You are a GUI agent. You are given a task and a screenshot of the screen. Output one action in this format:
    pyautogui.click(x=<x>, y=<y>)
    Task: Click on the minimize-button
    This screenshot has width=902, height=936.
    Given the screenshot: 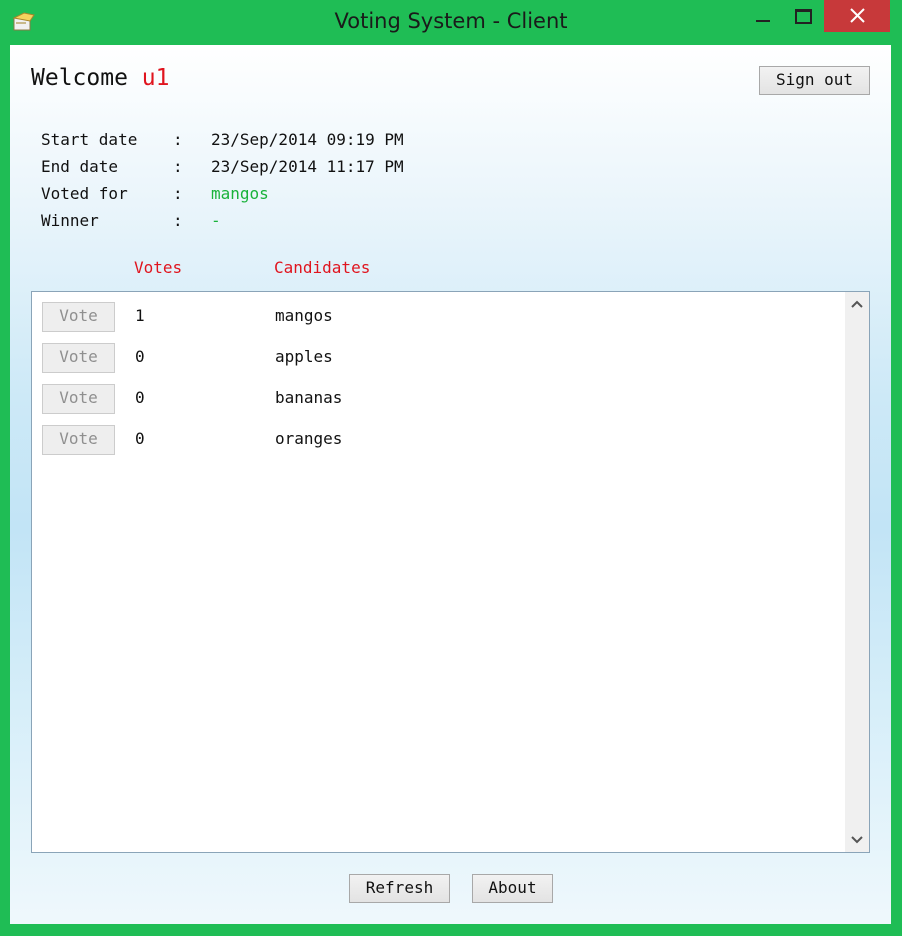 What is the action you would take?
    pyautogui.click(x=763, y=16)
    